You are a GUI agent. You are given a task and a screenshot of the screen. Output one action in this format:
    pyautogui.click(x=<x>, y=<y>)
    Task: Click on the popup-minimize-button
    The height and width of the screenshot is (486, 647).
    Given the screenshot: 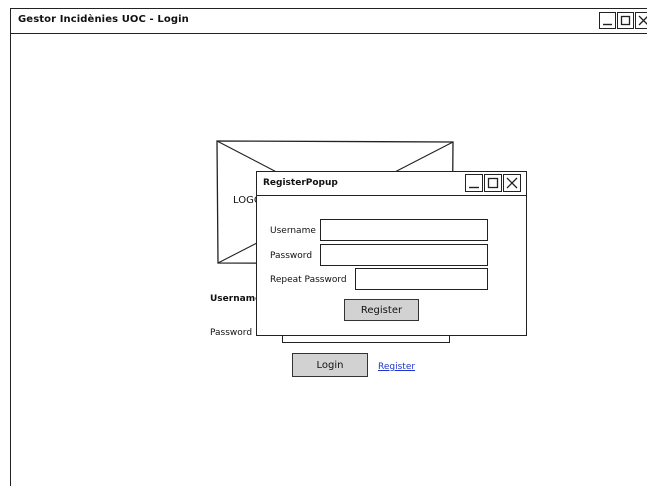 What is the action you would take?
    pyautogui.click(x=474, y=183)
    